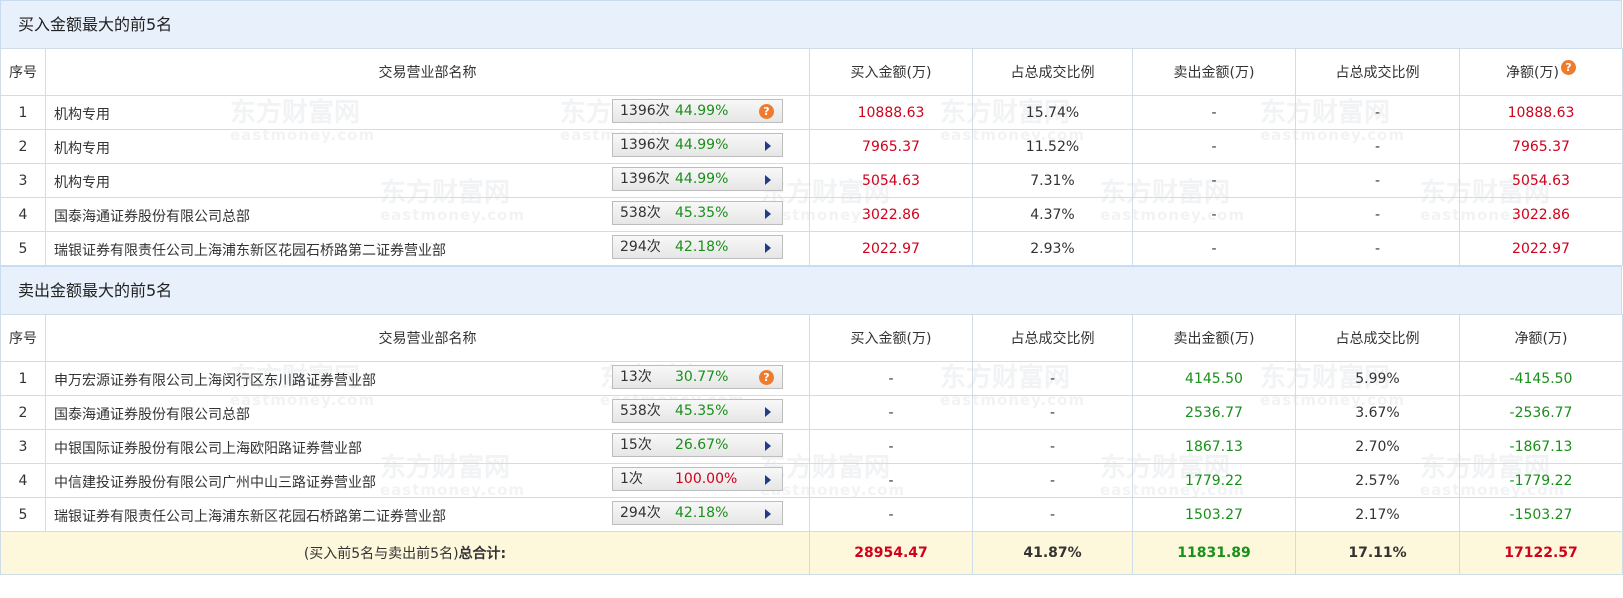 This screenshot has width=1623, height=598. What do you see at coordinates (891, 112) in the screenshot?
I see `buy-amount: 10888.63` at bounding box center [891, 112].